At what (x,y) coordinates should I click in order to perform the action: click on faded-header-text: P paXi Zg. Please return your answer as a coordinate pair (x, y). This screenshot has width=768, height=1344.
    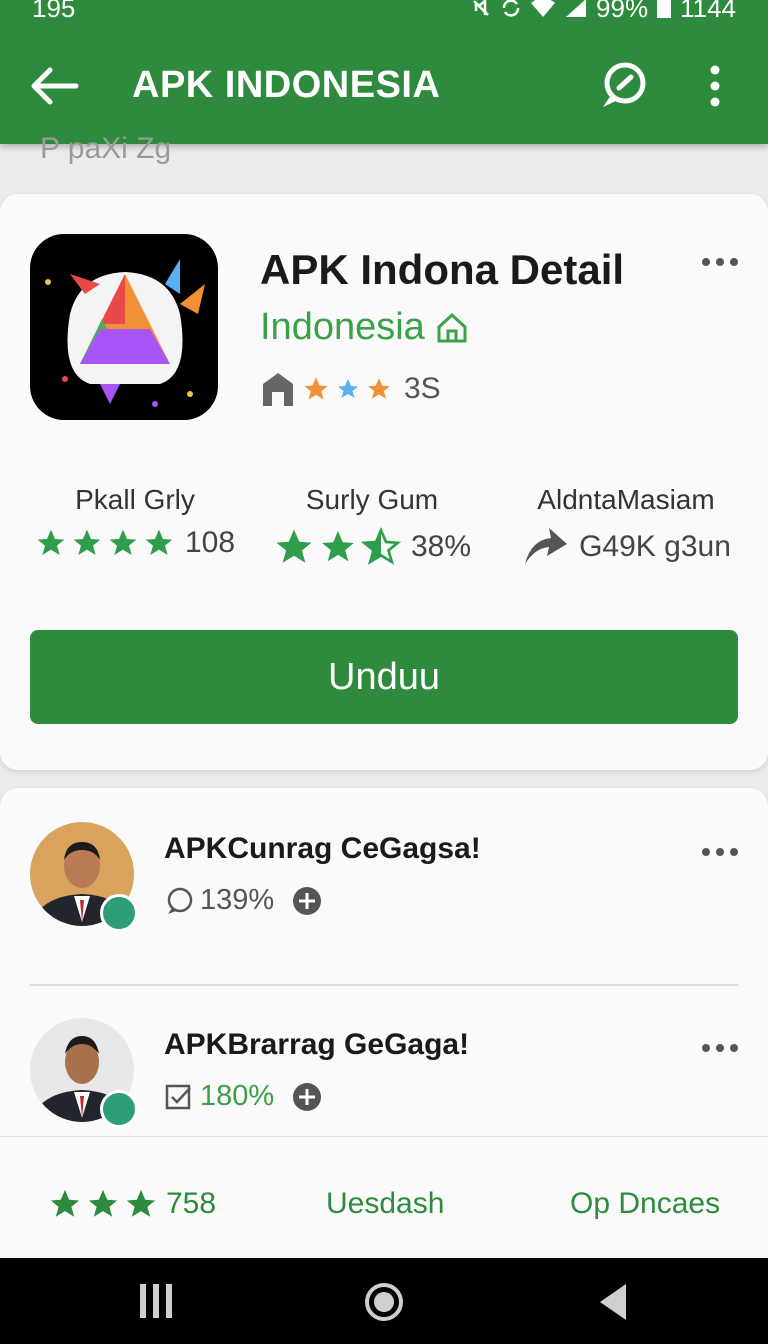
    Looking at the image, I should click on (106, 148).